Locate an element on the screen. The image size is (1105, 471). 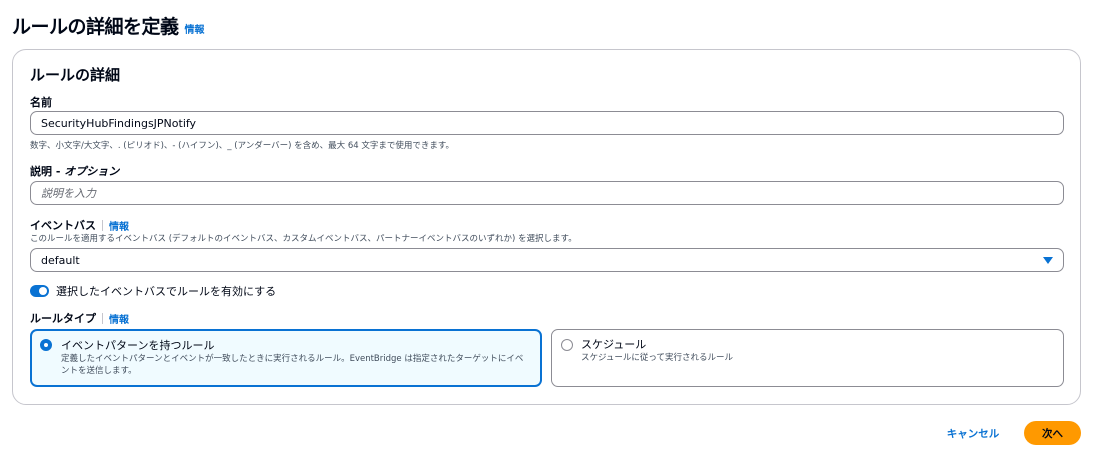
description-label-text: 説明 - is located at coordinates (47, 171).